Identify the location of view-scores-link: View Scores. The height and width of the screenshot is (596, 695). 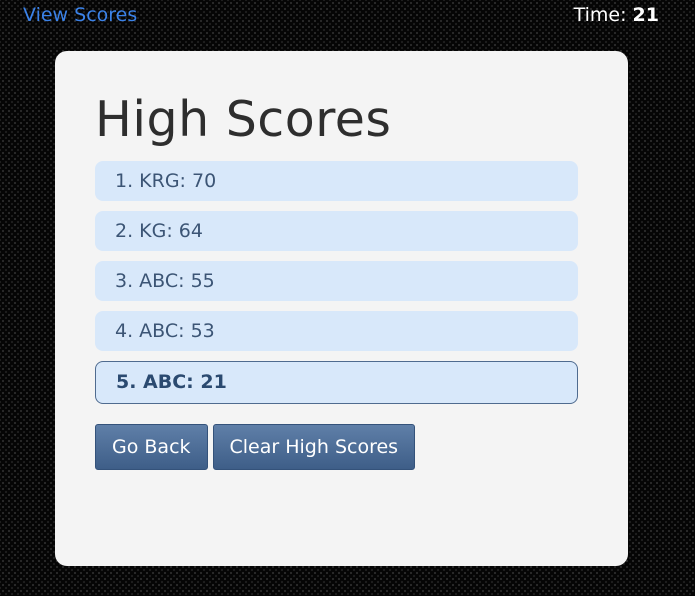
(80, 15).